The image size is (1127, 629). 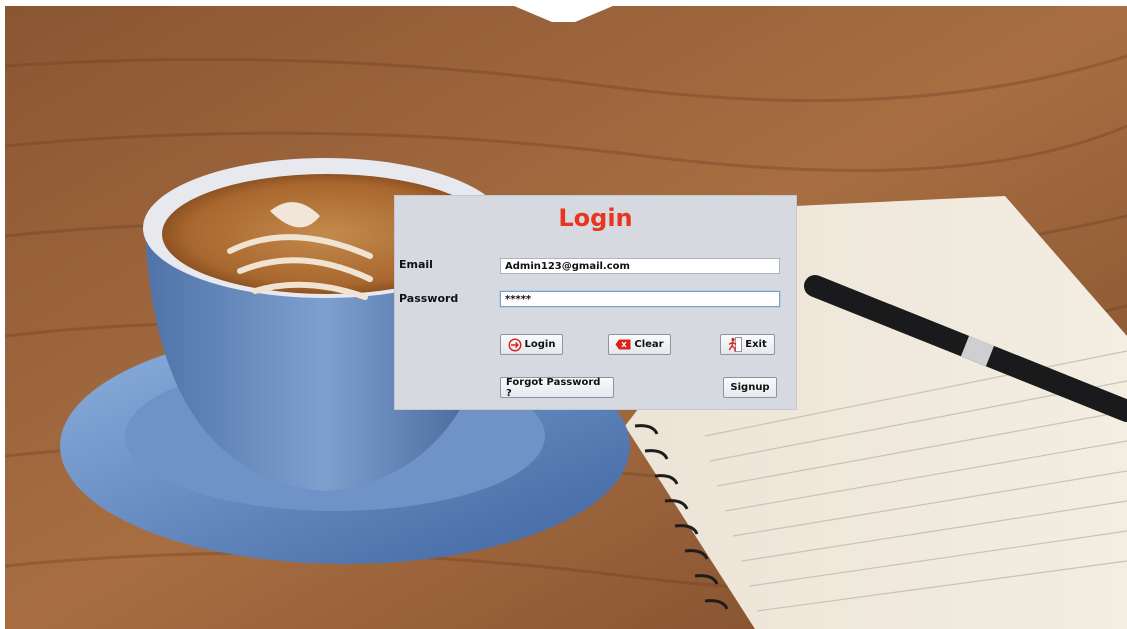 I want to click on eraser-icon, so click(x=623, y=344).